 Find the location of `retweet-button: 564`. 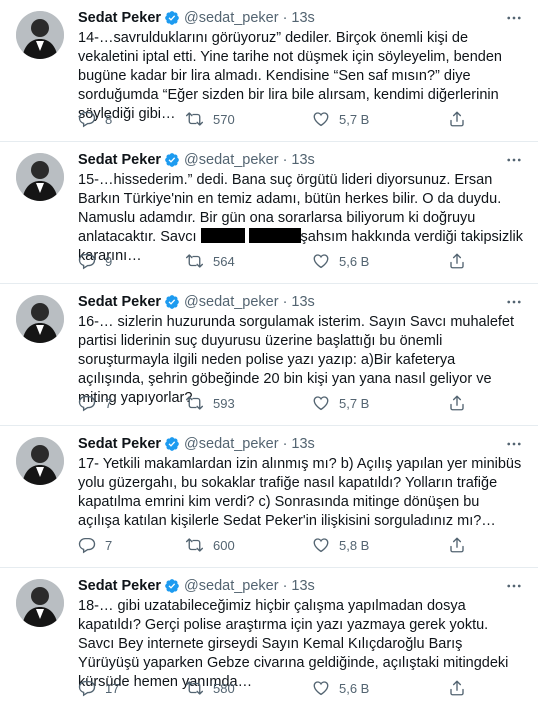

retweet-button: 564 is located at coordinates (248, 261).